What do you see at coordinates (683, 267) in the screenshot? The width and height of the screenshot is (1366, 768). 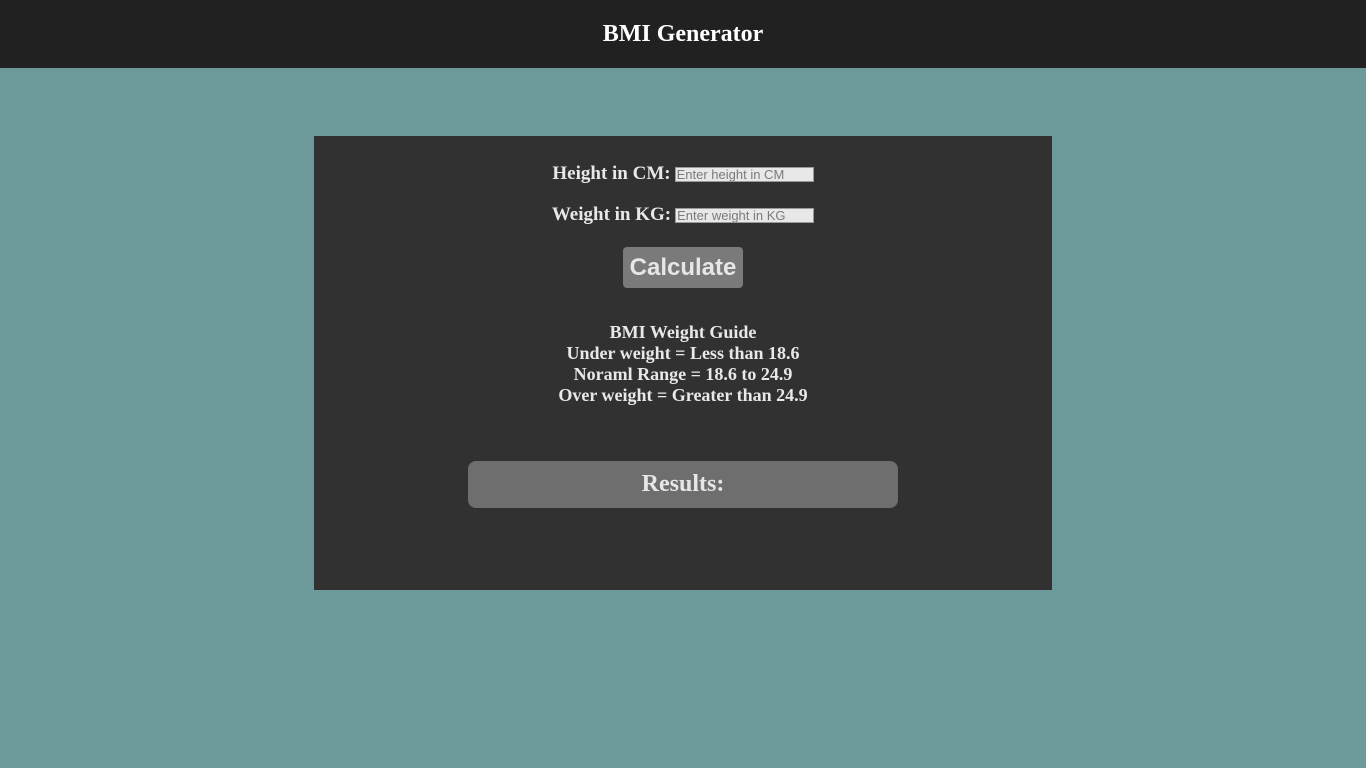 I see `calculate-button: Calculate` at bounding box center [683, 267].